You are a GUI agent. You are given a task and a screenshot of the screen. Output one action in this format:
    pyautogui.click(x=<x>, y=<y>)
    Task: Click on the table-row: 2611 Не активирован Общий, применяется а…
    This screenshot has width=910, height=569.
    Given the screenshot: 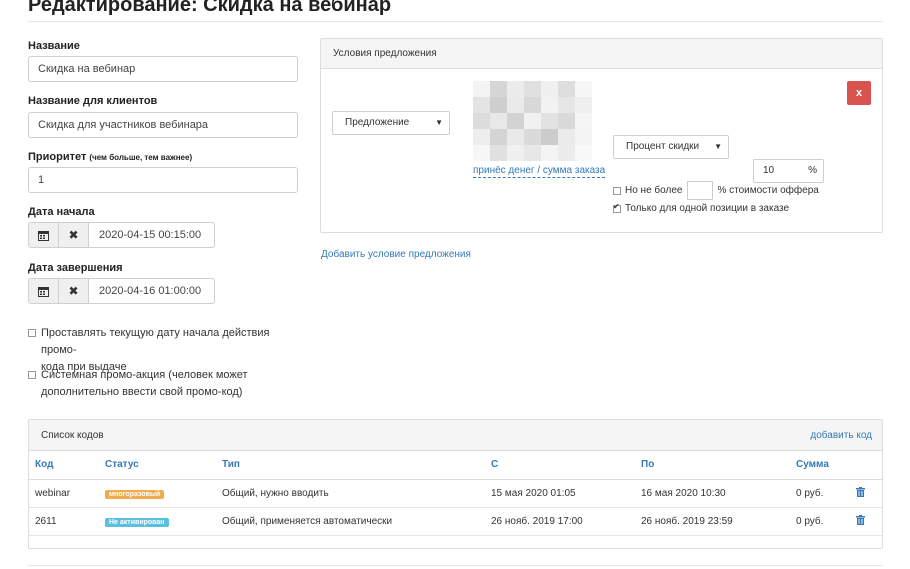 What is the action you would take?
    pyautogui.click(x=455, y=521)
    